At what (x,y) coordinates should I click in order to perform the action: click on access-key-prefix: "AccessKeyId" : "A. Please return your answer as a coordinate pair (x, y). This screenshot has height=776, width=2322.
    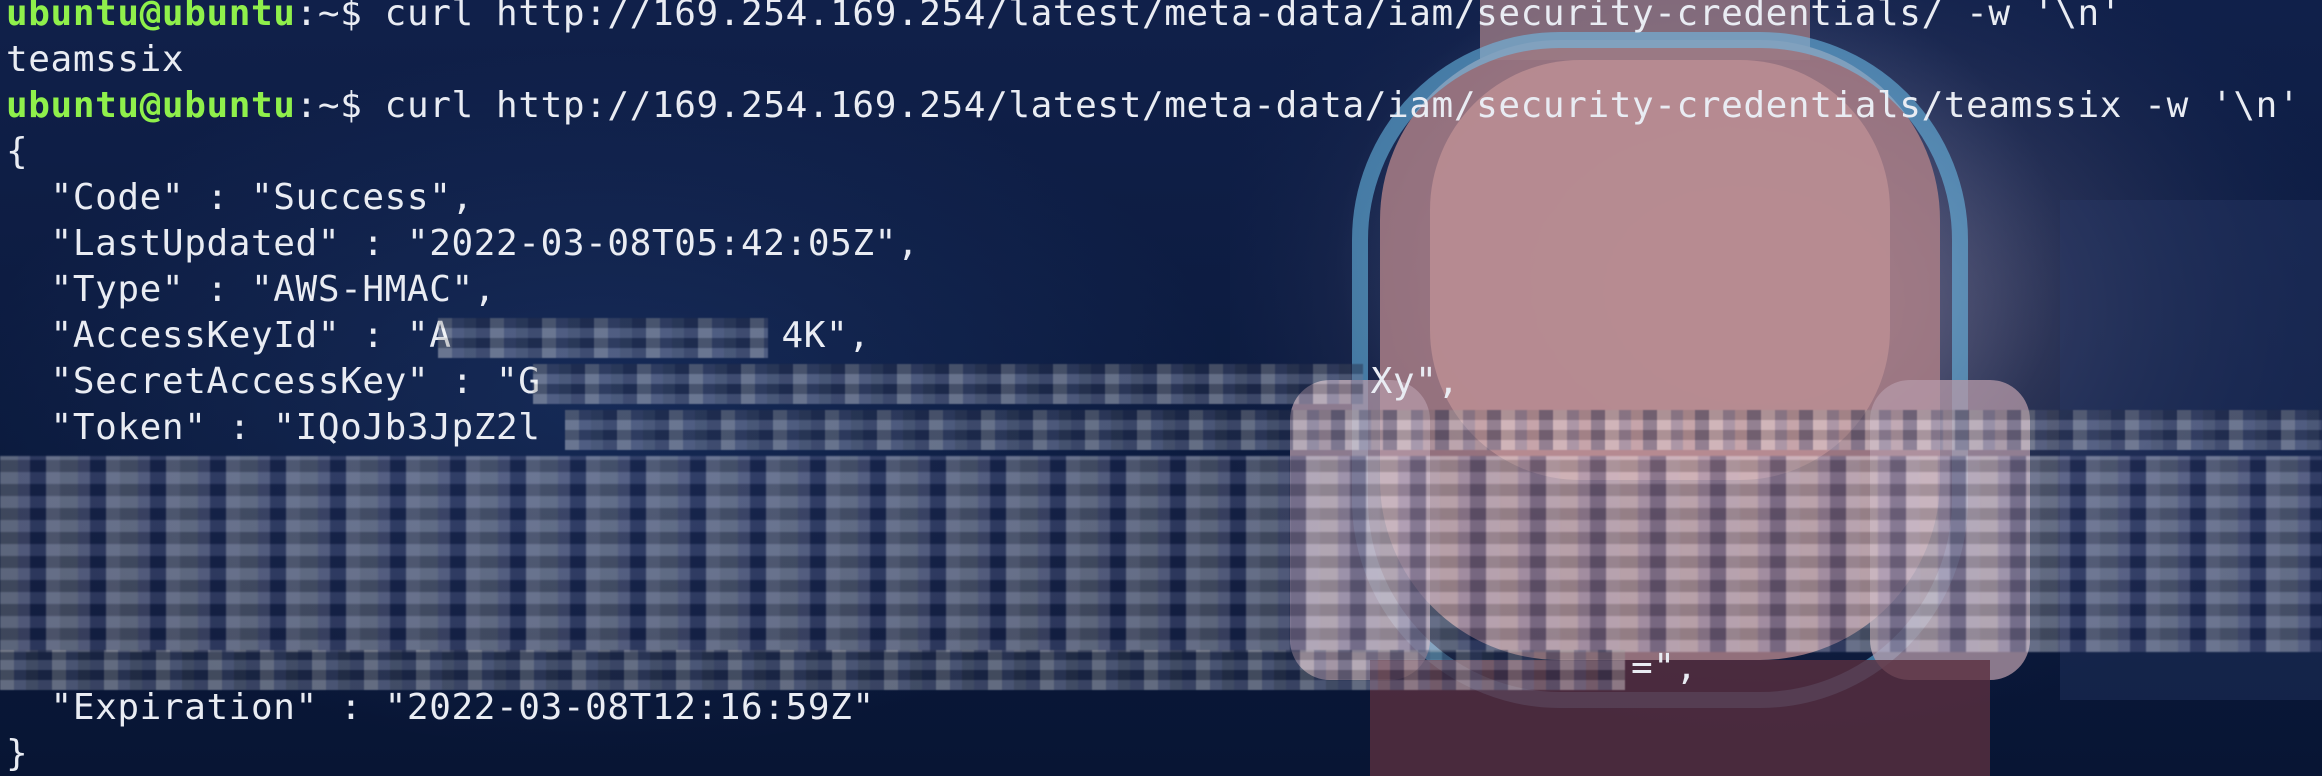
    Looking at the image, I should click on (229, 335).